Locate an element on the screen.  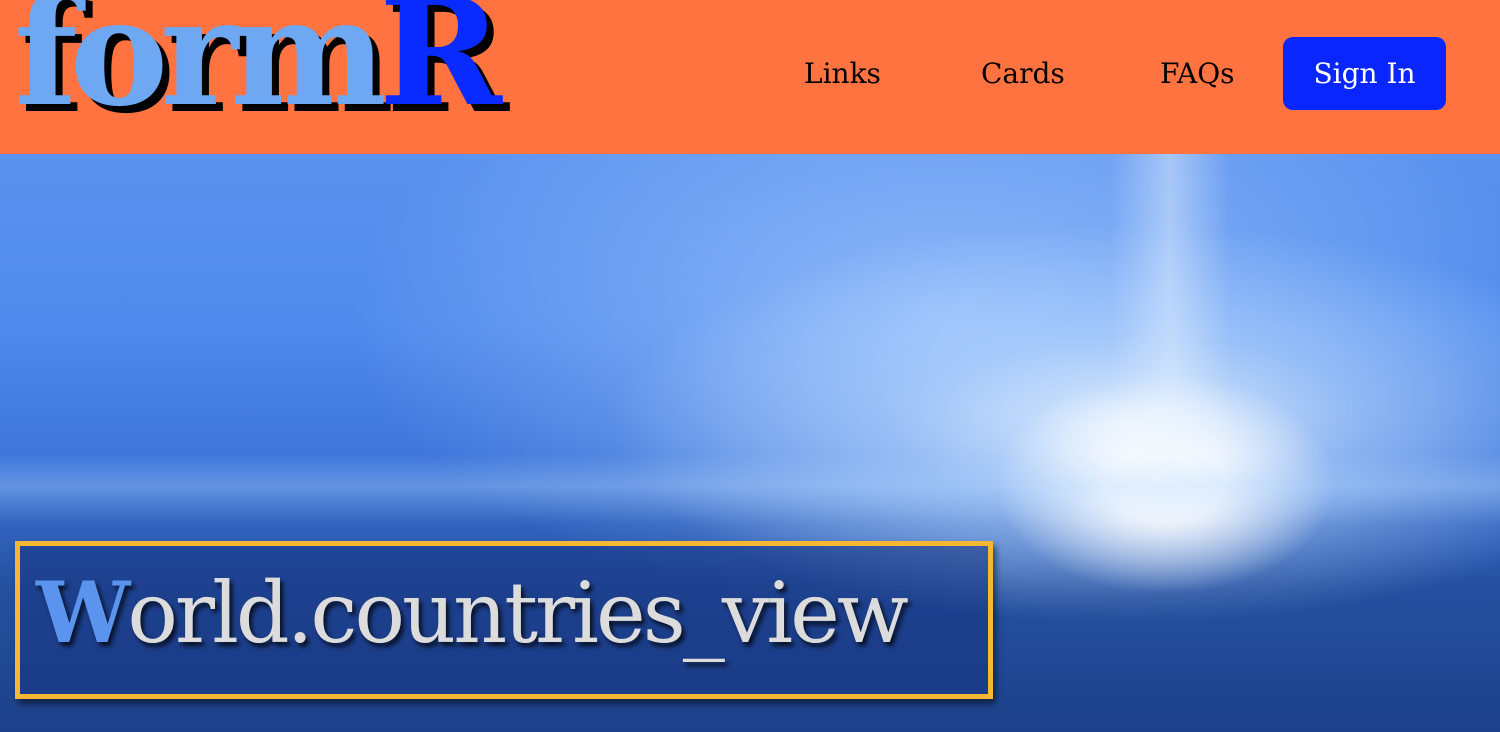
logo-text-r: R is located at coordinates (440, 69).